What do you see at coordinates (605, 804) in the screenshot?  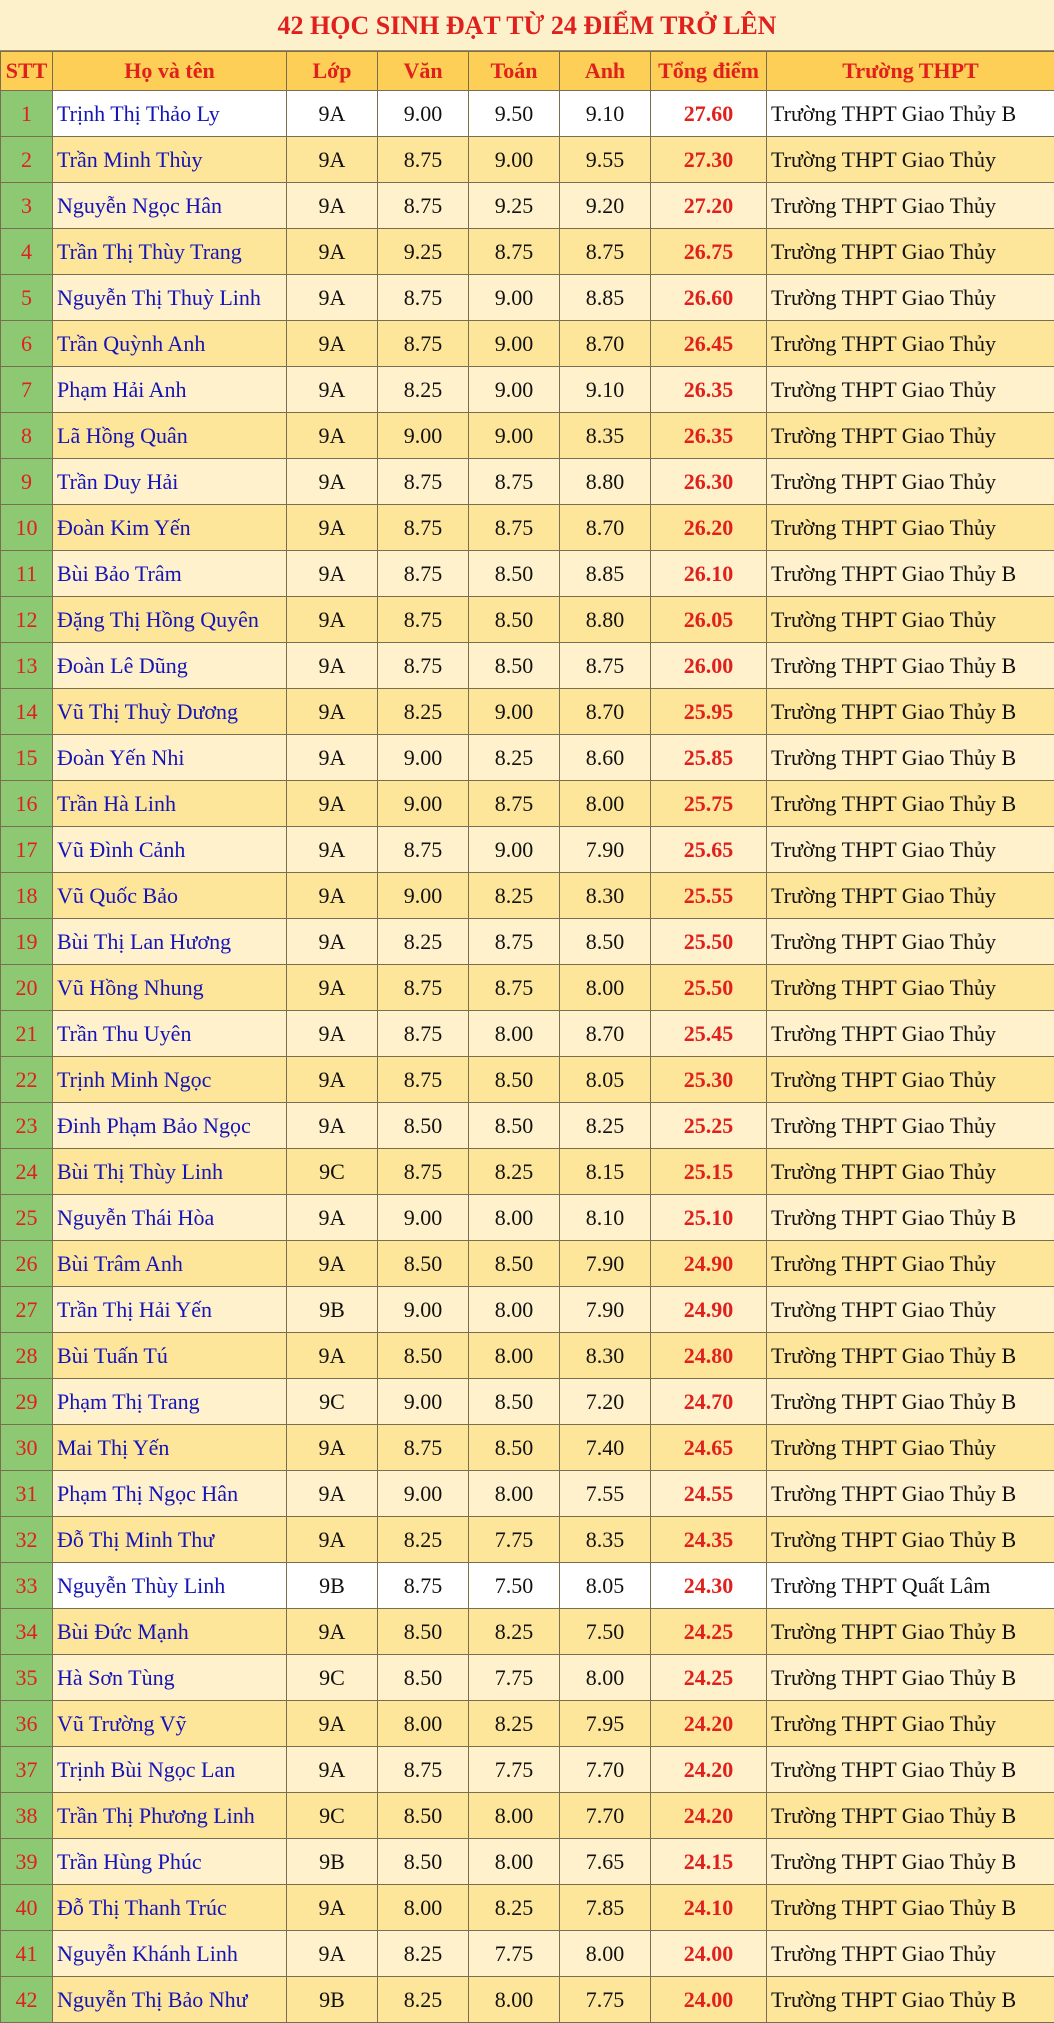 I see `cell-english: 8.00` at bounding box center [605, 804].